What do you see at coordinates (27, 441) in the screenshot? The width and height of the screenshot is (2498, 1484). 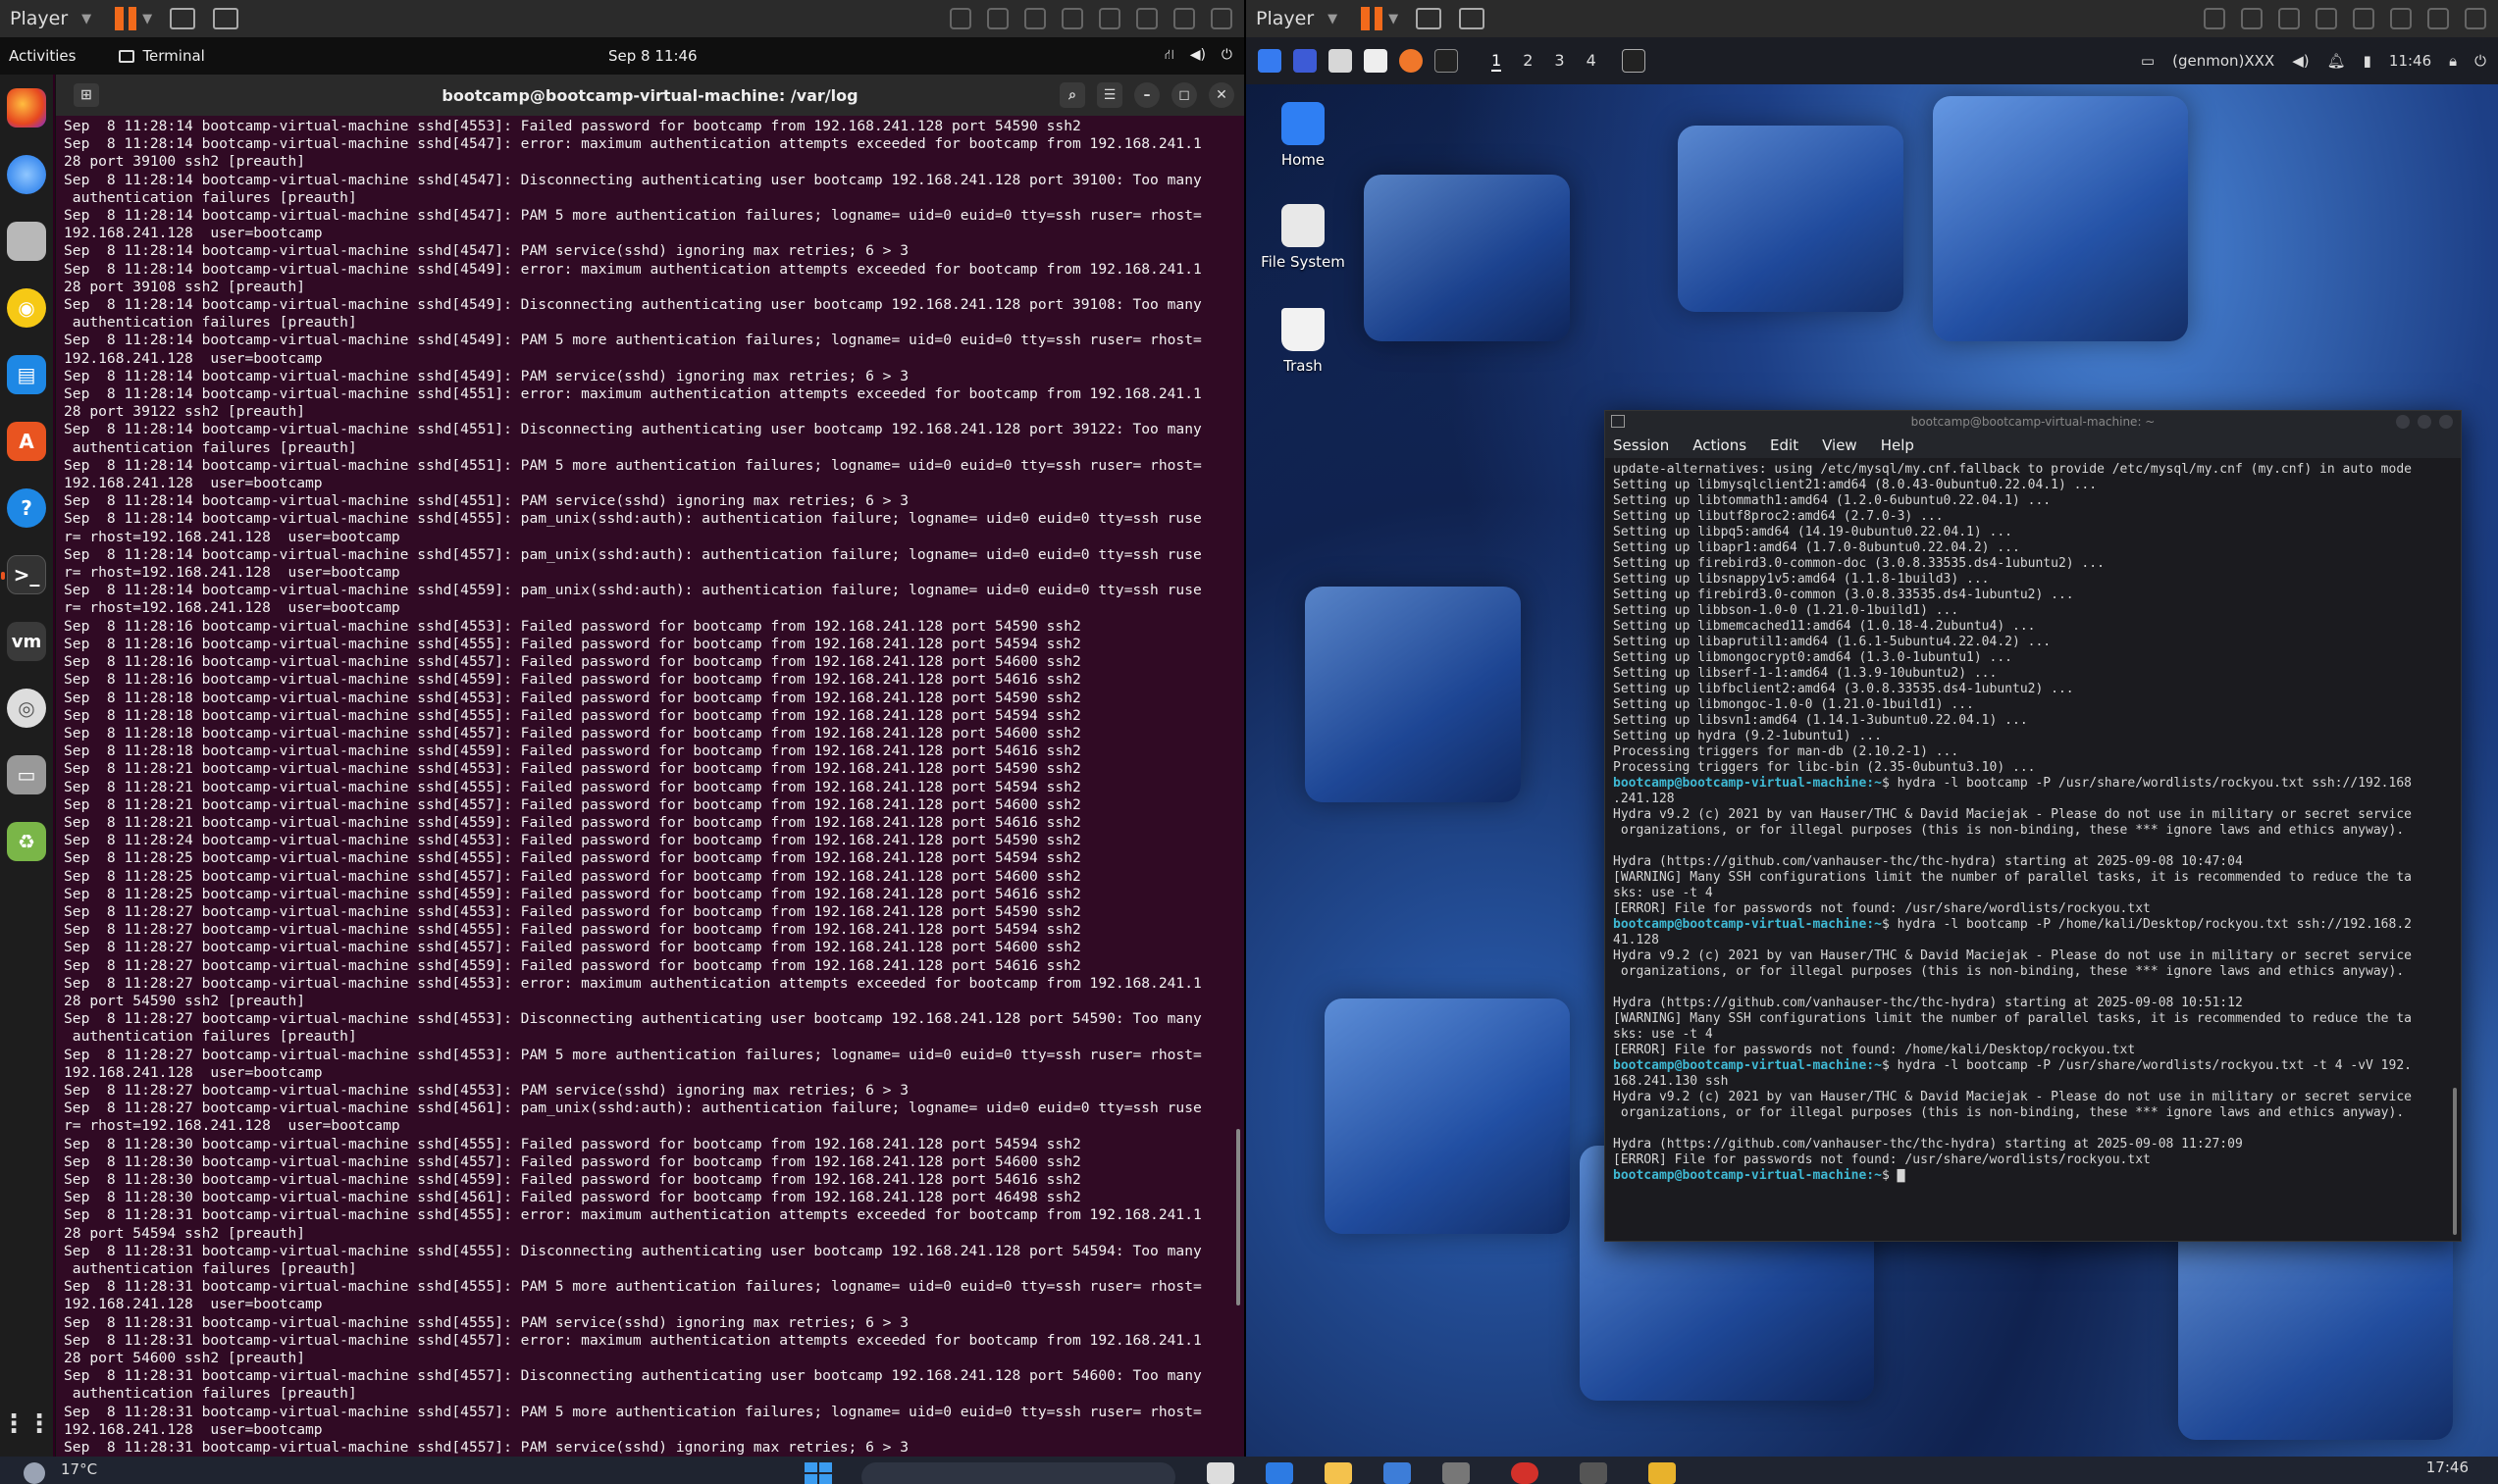 I see `software-center-icon: A` at bounding box center [27, 441].